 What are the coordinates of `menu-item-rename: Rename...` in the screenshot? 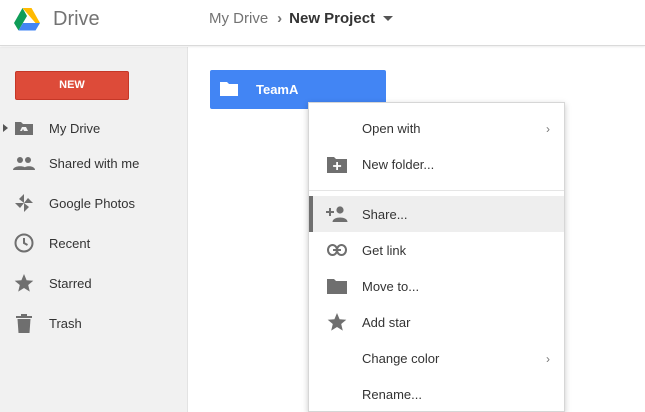 It's located at (436, 394).